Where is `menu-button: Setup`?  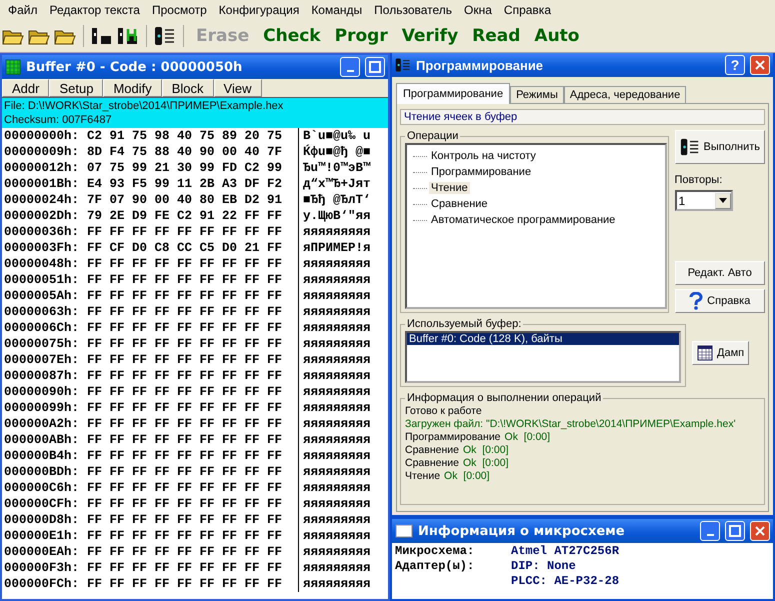
menu-button: Setup is located at coordinates (76, 88).